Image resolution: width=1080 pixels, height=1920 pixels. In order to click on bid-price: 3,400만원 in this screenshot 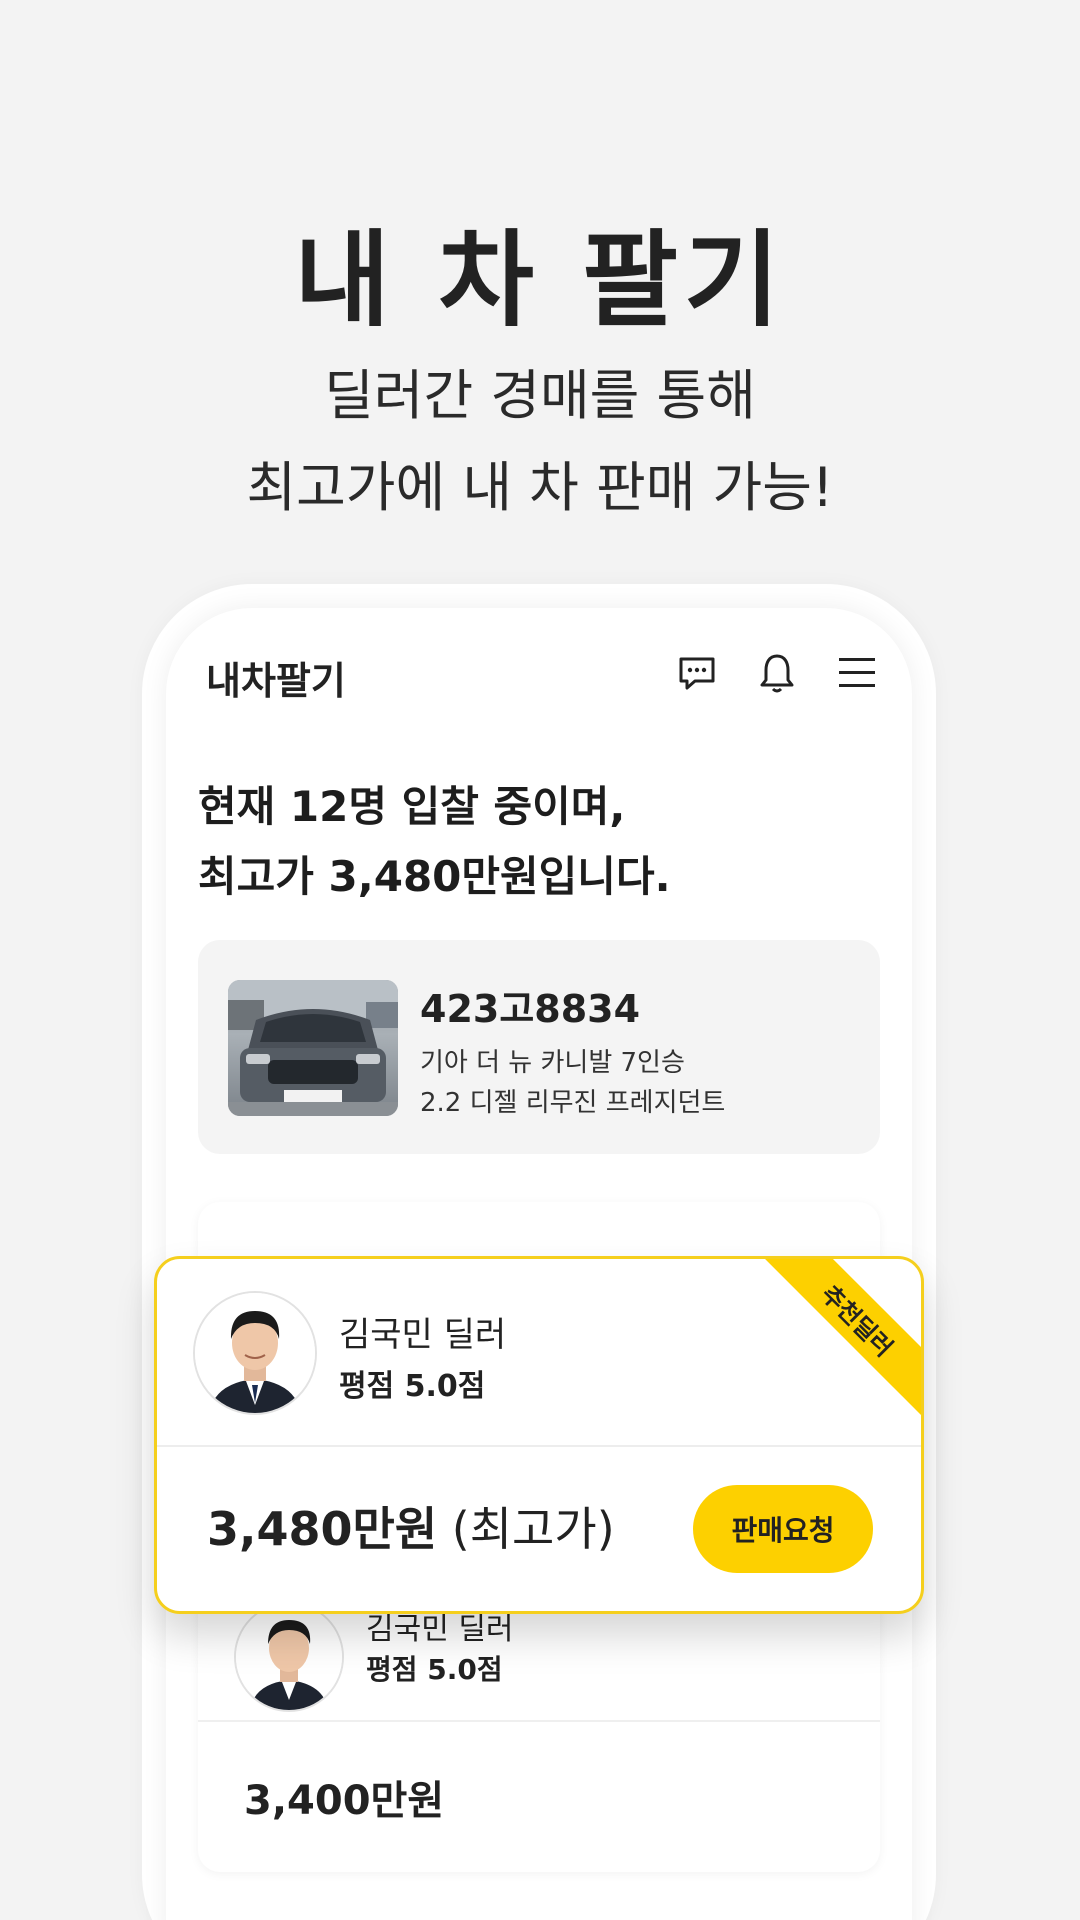, I will do `click(344, 1801)`.